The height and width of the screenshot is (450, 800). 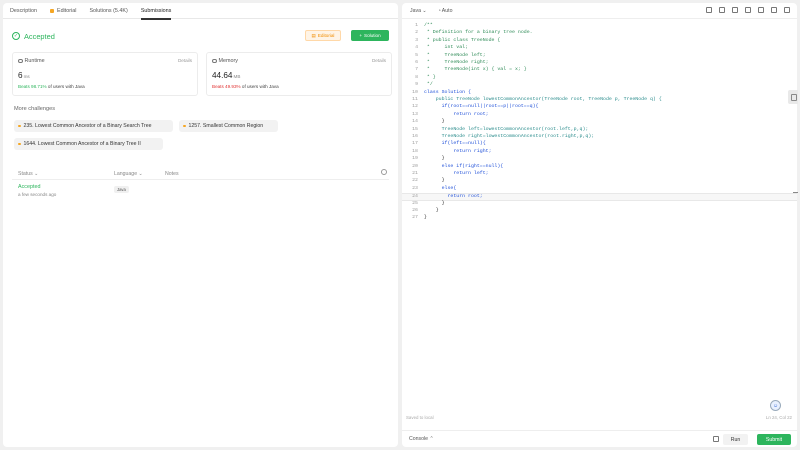 What do you see at coordinates (599, 33) in the screenshot?
I see `code-line: 2 * Definition for a binary tree node.` at bounding box center [599, 33].